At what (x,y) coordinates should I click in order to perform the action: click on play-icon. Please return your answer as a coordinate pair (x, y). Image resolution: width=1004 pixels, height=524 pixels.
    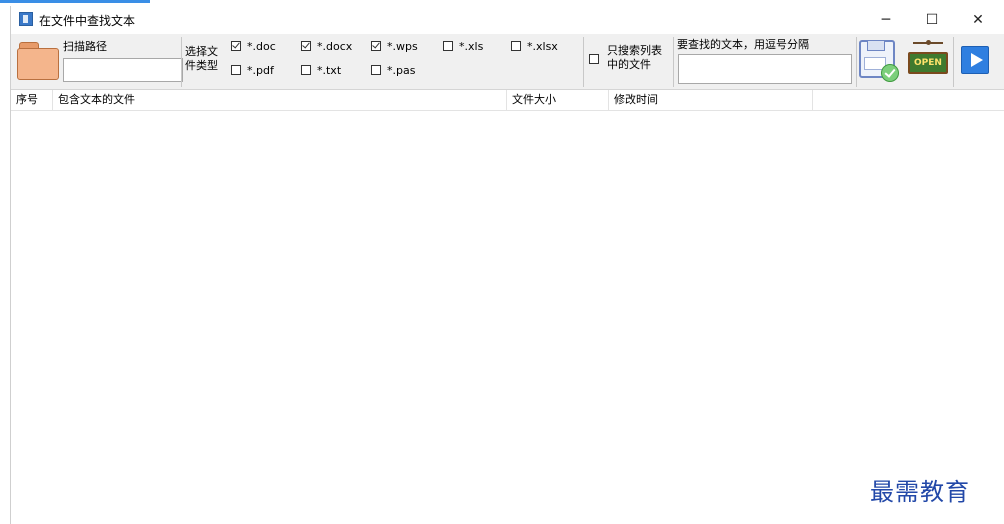
    Looking at the image, I should click on (975, 60).